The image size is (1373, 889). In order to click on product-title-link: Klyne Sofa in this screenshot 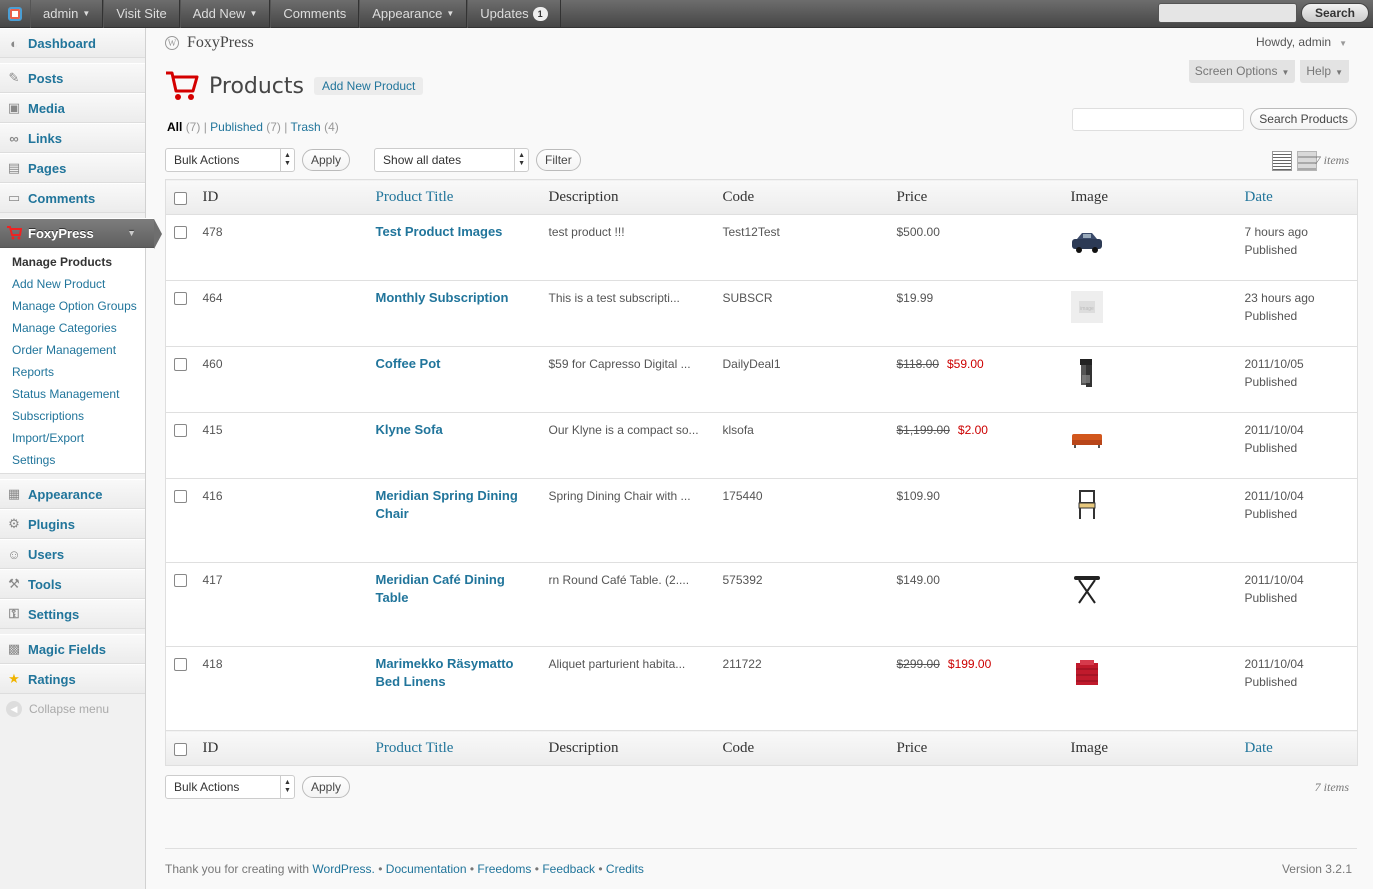, I will do `click(409, 429)`.